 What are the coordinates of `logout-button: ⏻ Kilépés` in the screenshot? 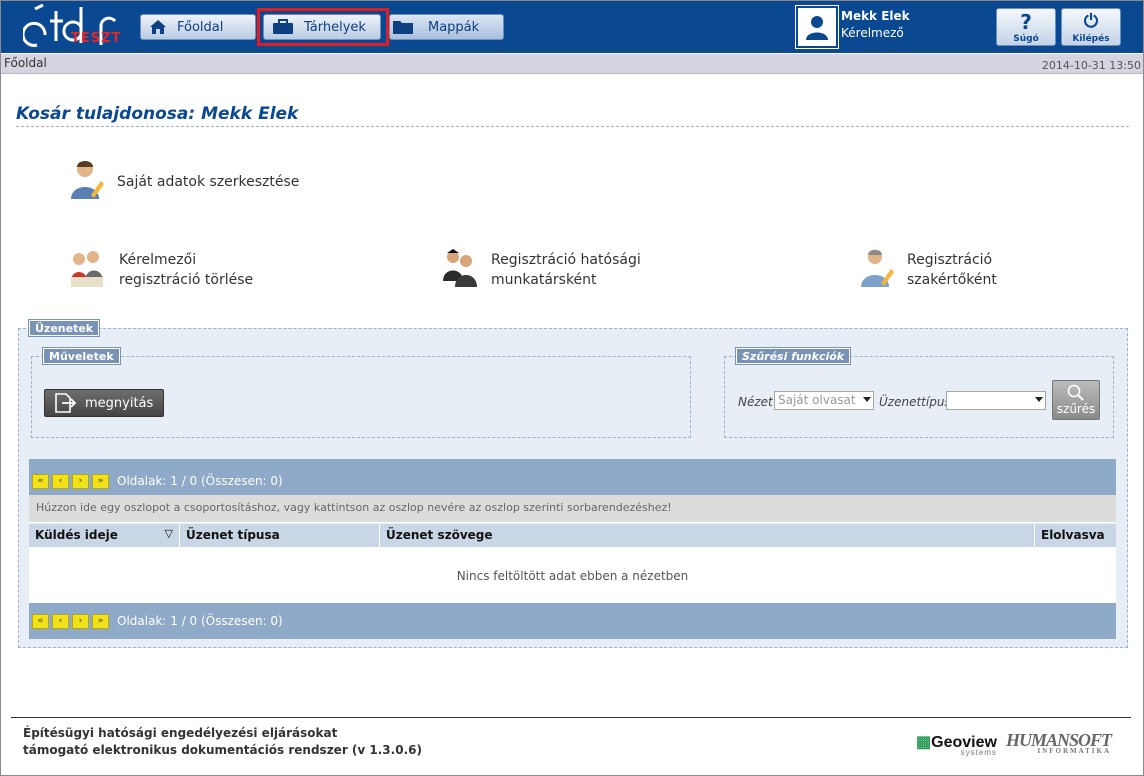 It's located at (1091, 27).